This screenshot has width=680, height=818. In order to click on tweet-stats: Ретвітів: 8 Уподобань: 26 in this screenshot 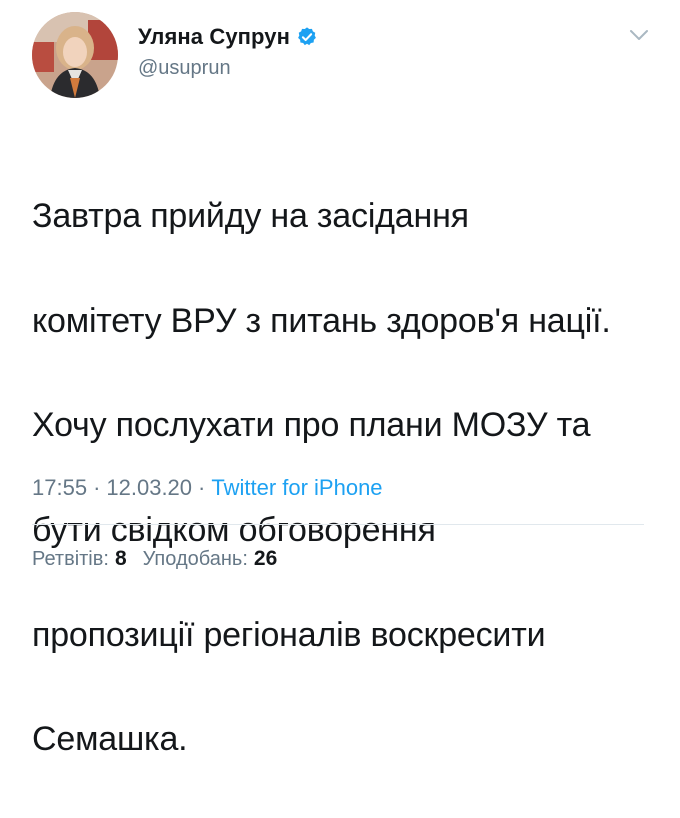, I will do `click(154, 559)`.